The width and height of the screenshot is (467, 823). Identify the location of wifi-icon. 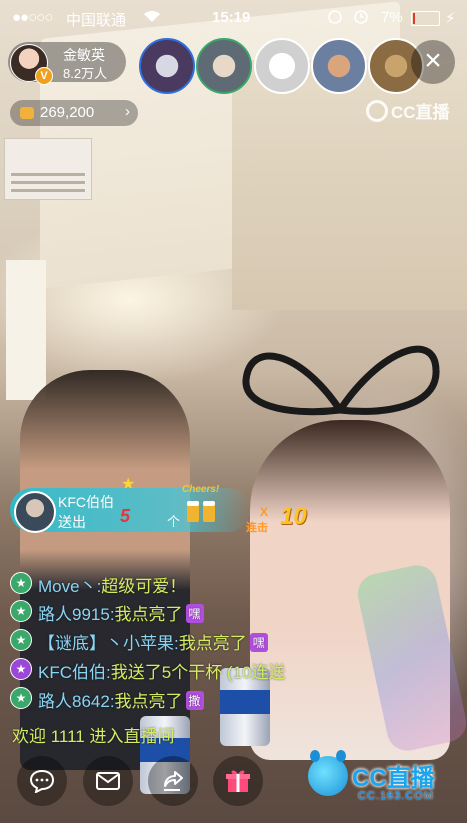
(152, 18).